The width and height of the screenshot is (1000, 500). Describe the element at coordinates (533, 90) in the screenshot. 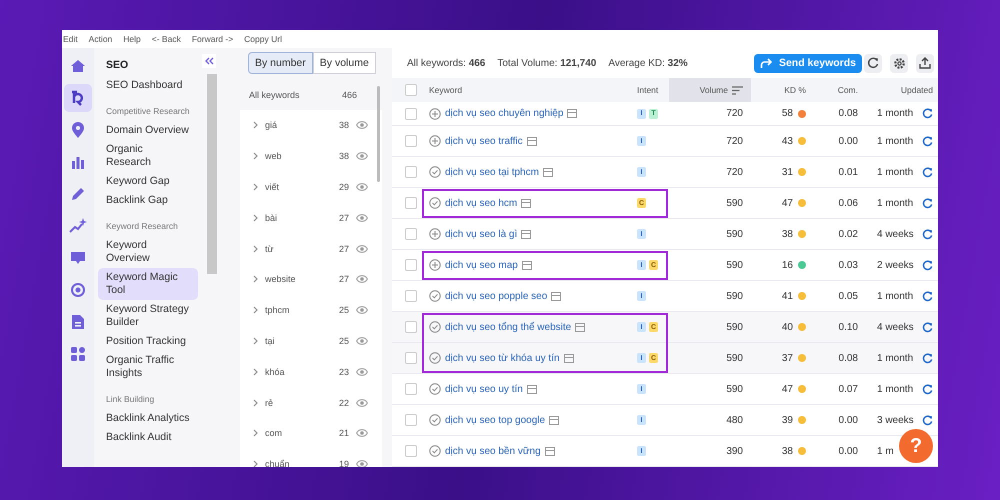

I see `column-header: Keyword` at that location.